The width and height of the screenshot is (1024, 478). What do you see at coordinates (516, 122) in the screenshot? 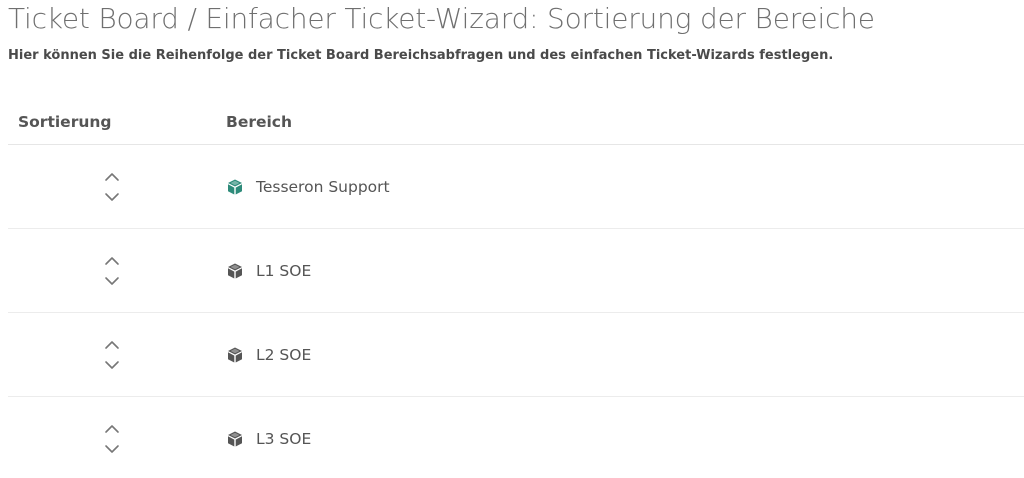
I see `table-header: Sortierung Bereich` at bounding box center [516, 122].